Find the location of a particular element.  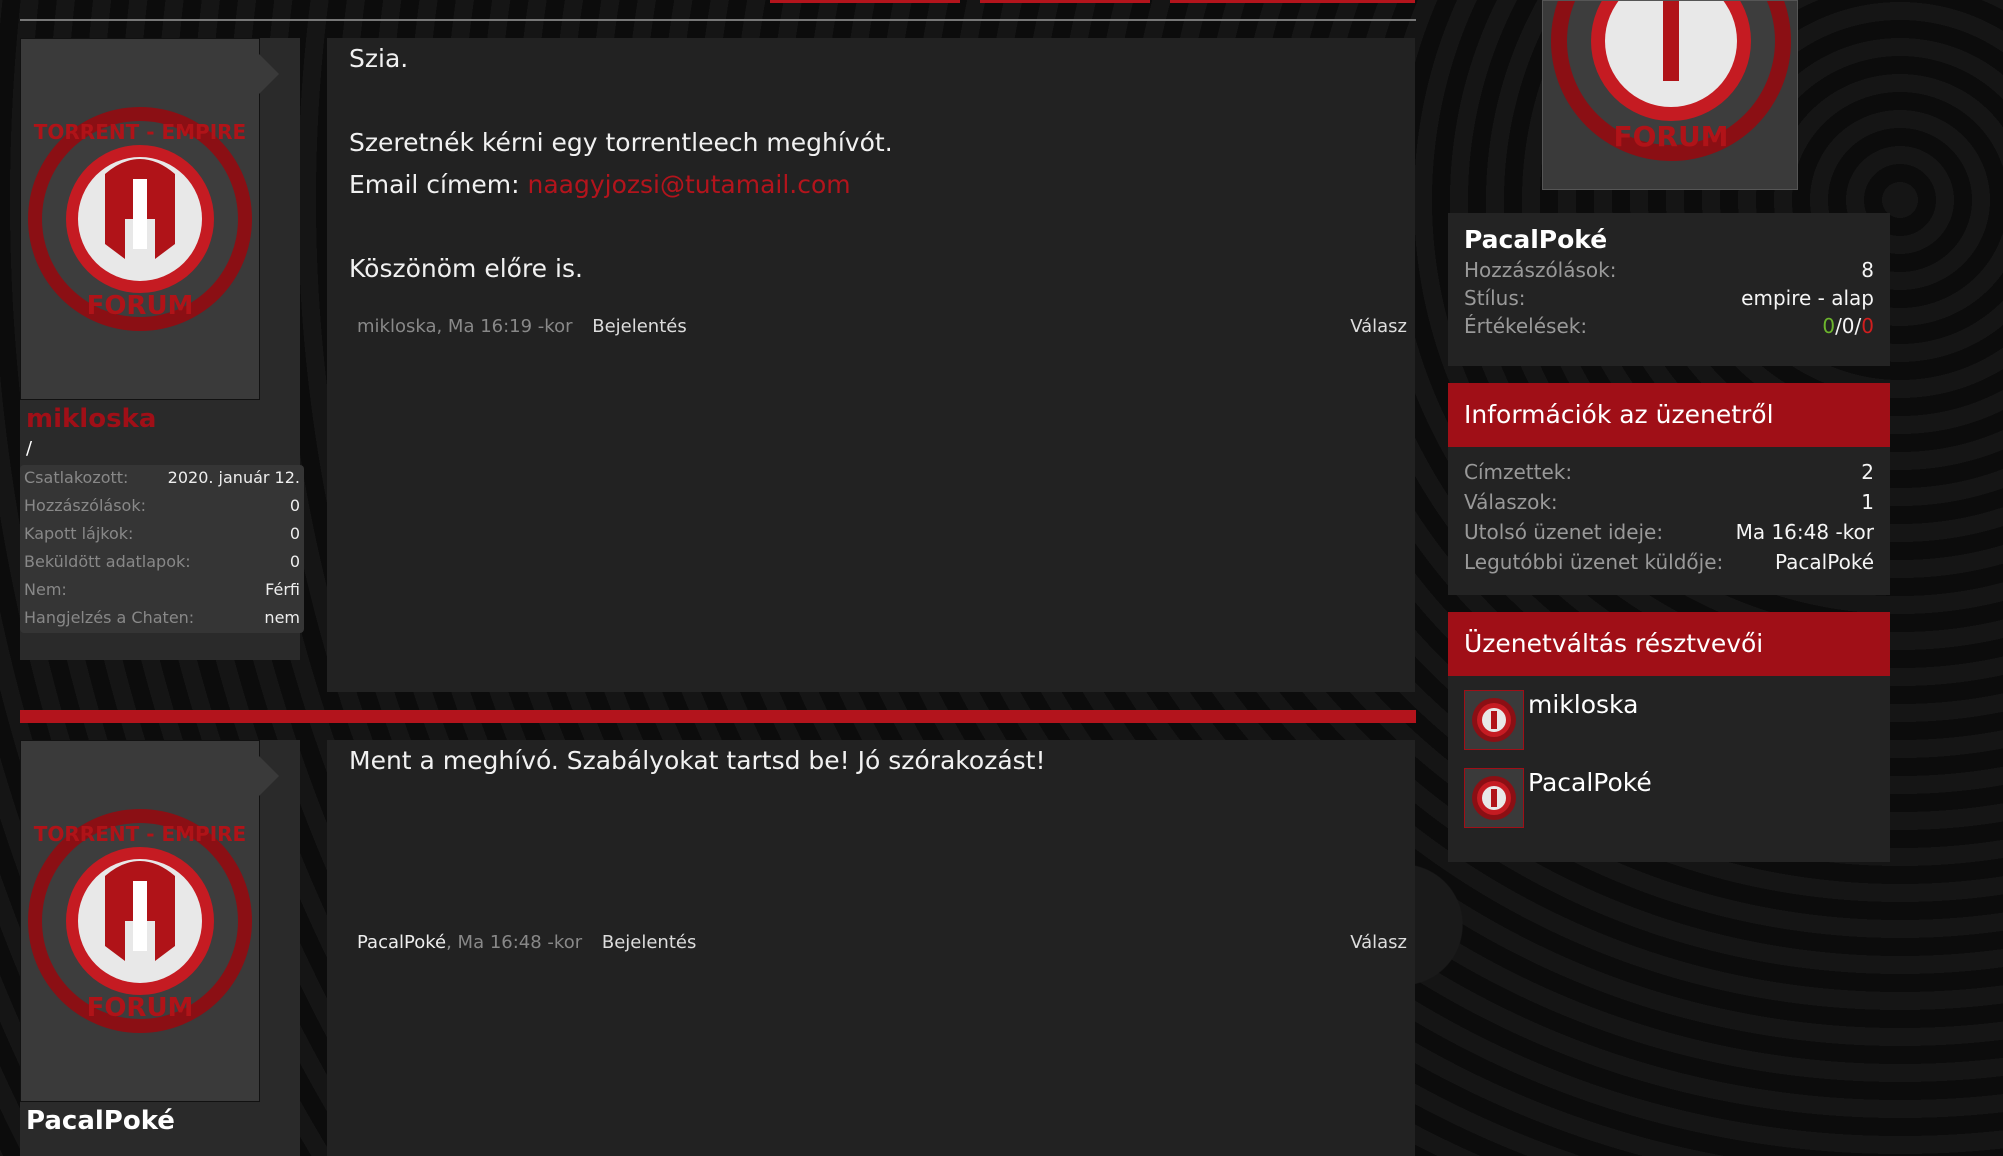

stat-submissions: Beküldött adatlapok: 0 is located at coordinates (162, 561).